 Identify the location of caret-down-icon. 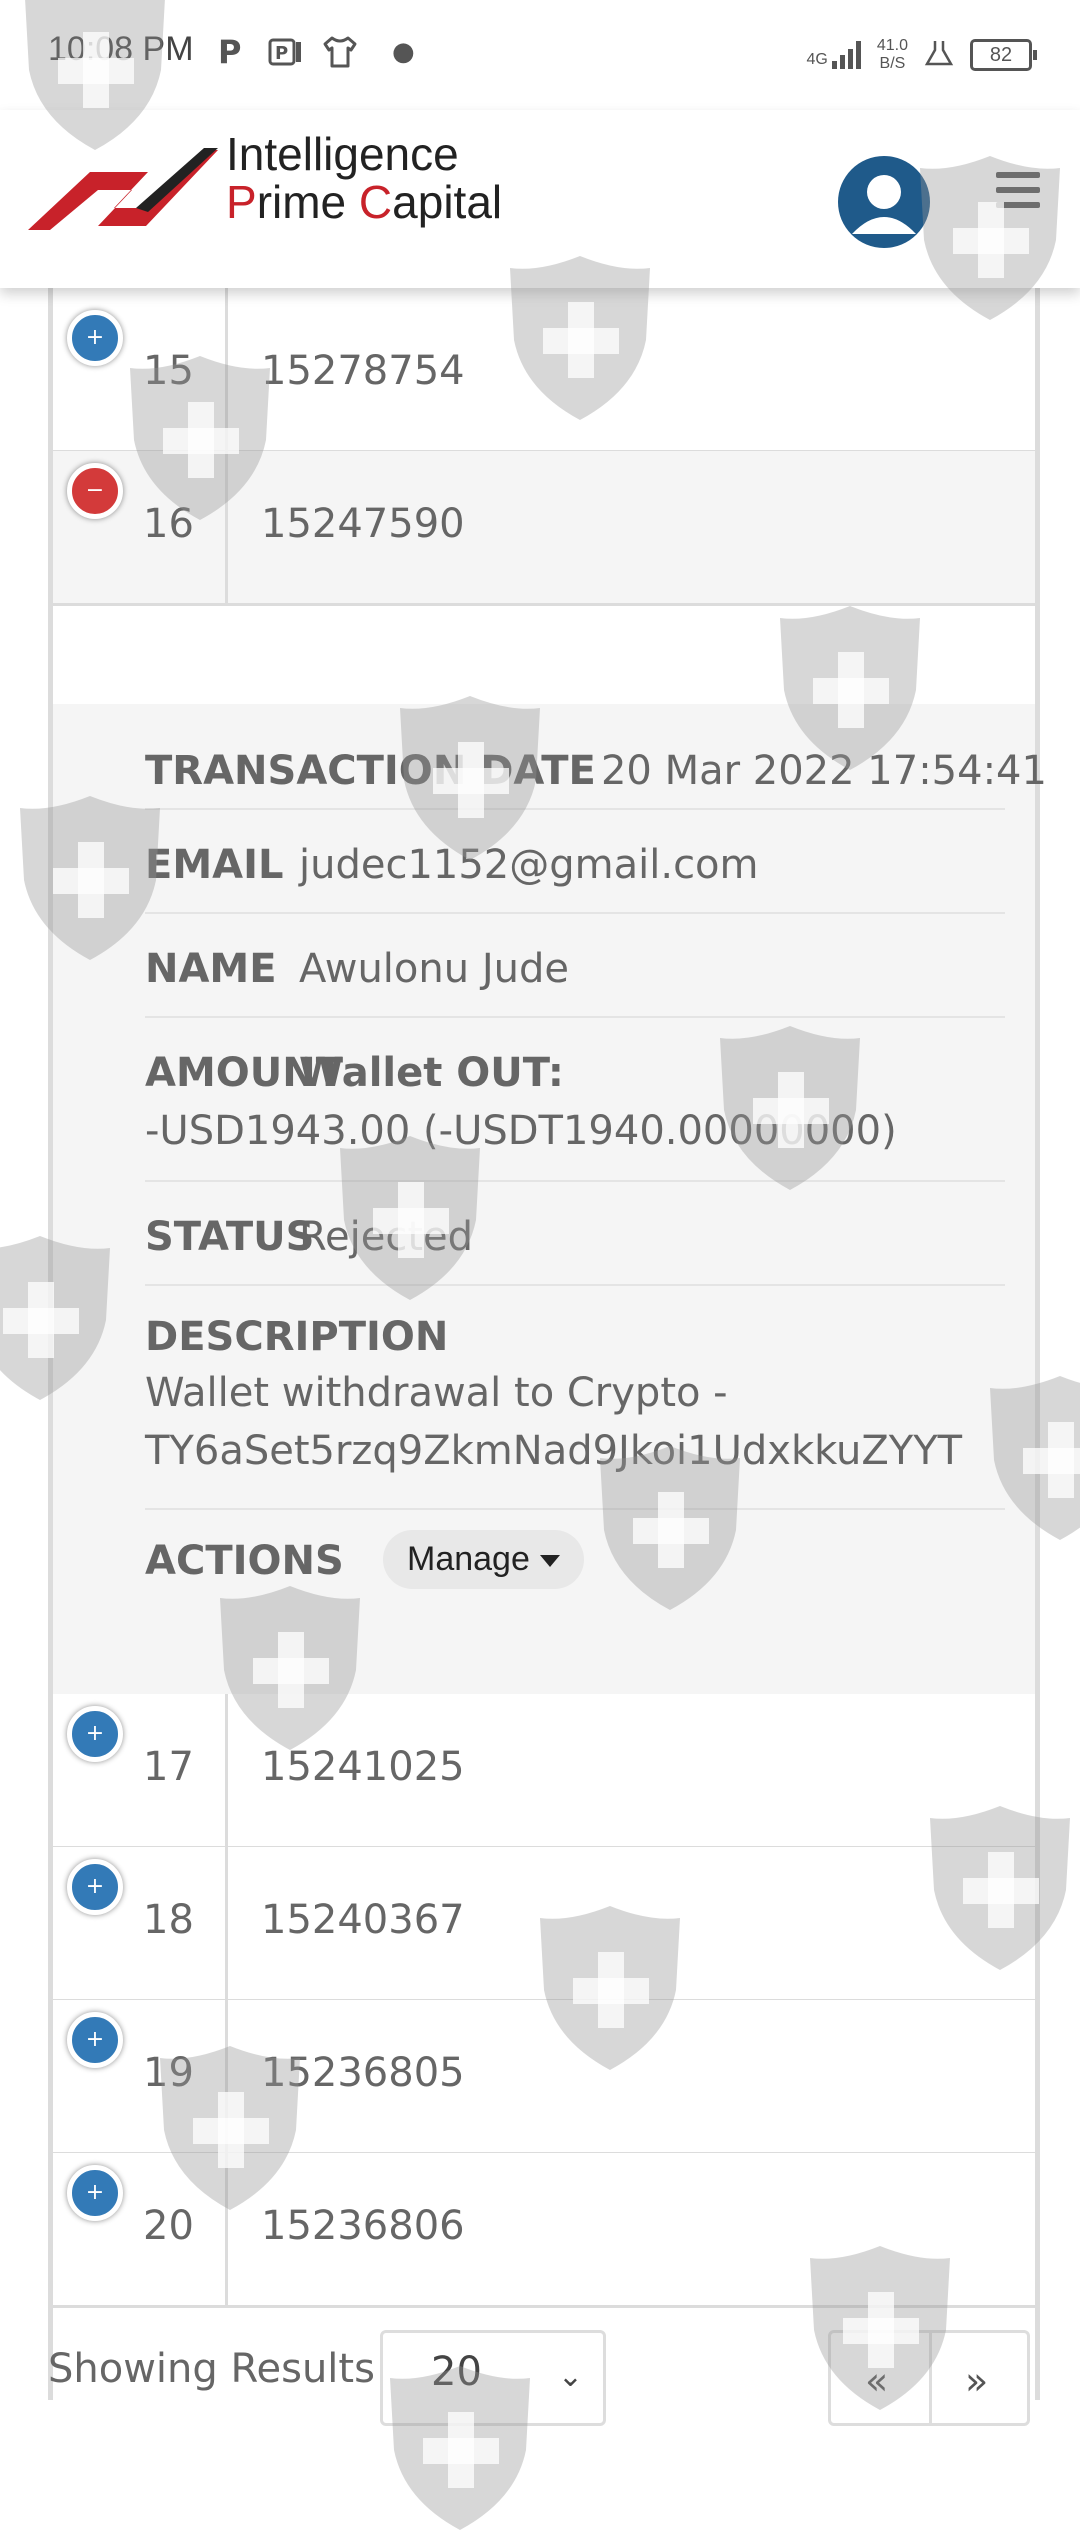
(549, 1561).